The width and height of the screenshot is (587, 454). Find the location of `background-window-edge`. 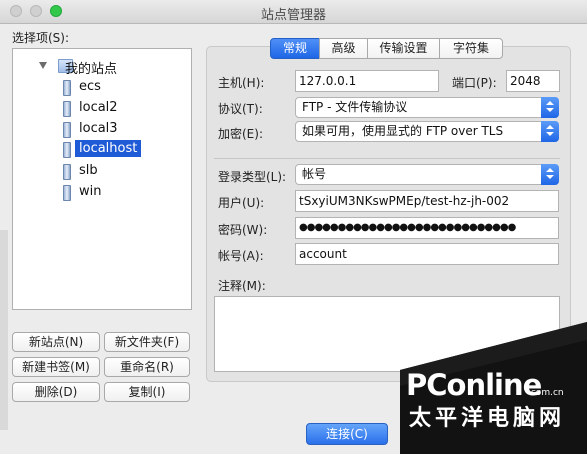

background-window-edge is located at coordinates (4, 330).